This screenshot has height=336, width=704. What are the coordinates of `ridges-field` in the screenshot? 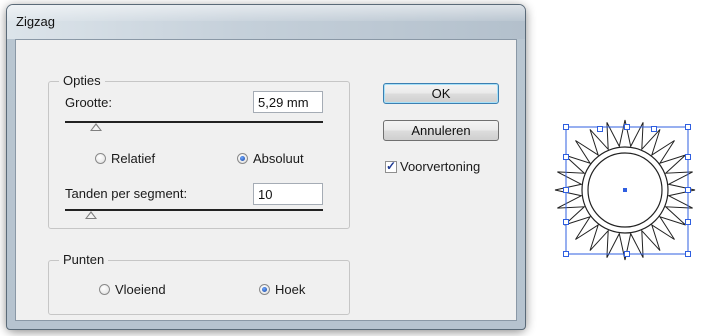 It's located at (288, 194).